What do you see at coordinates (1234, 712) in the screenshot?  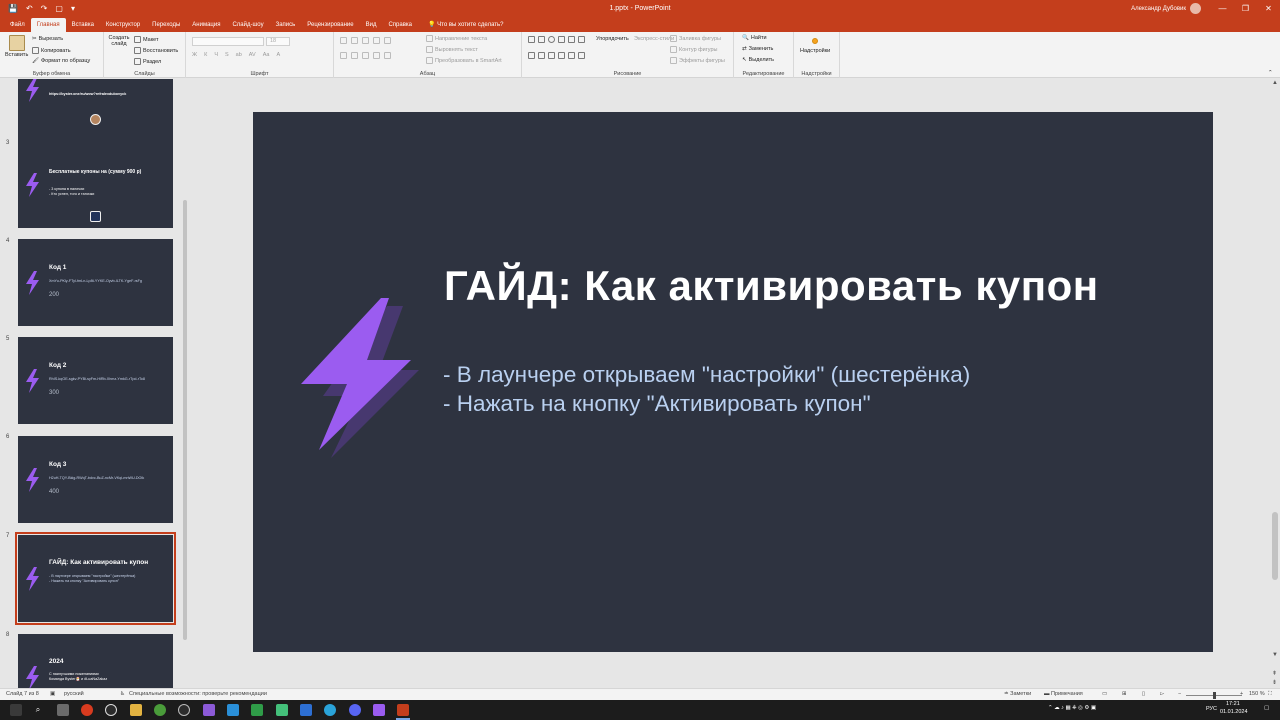 I see `clock-date: 01.01.2024` at bounding box center [1234, 712].